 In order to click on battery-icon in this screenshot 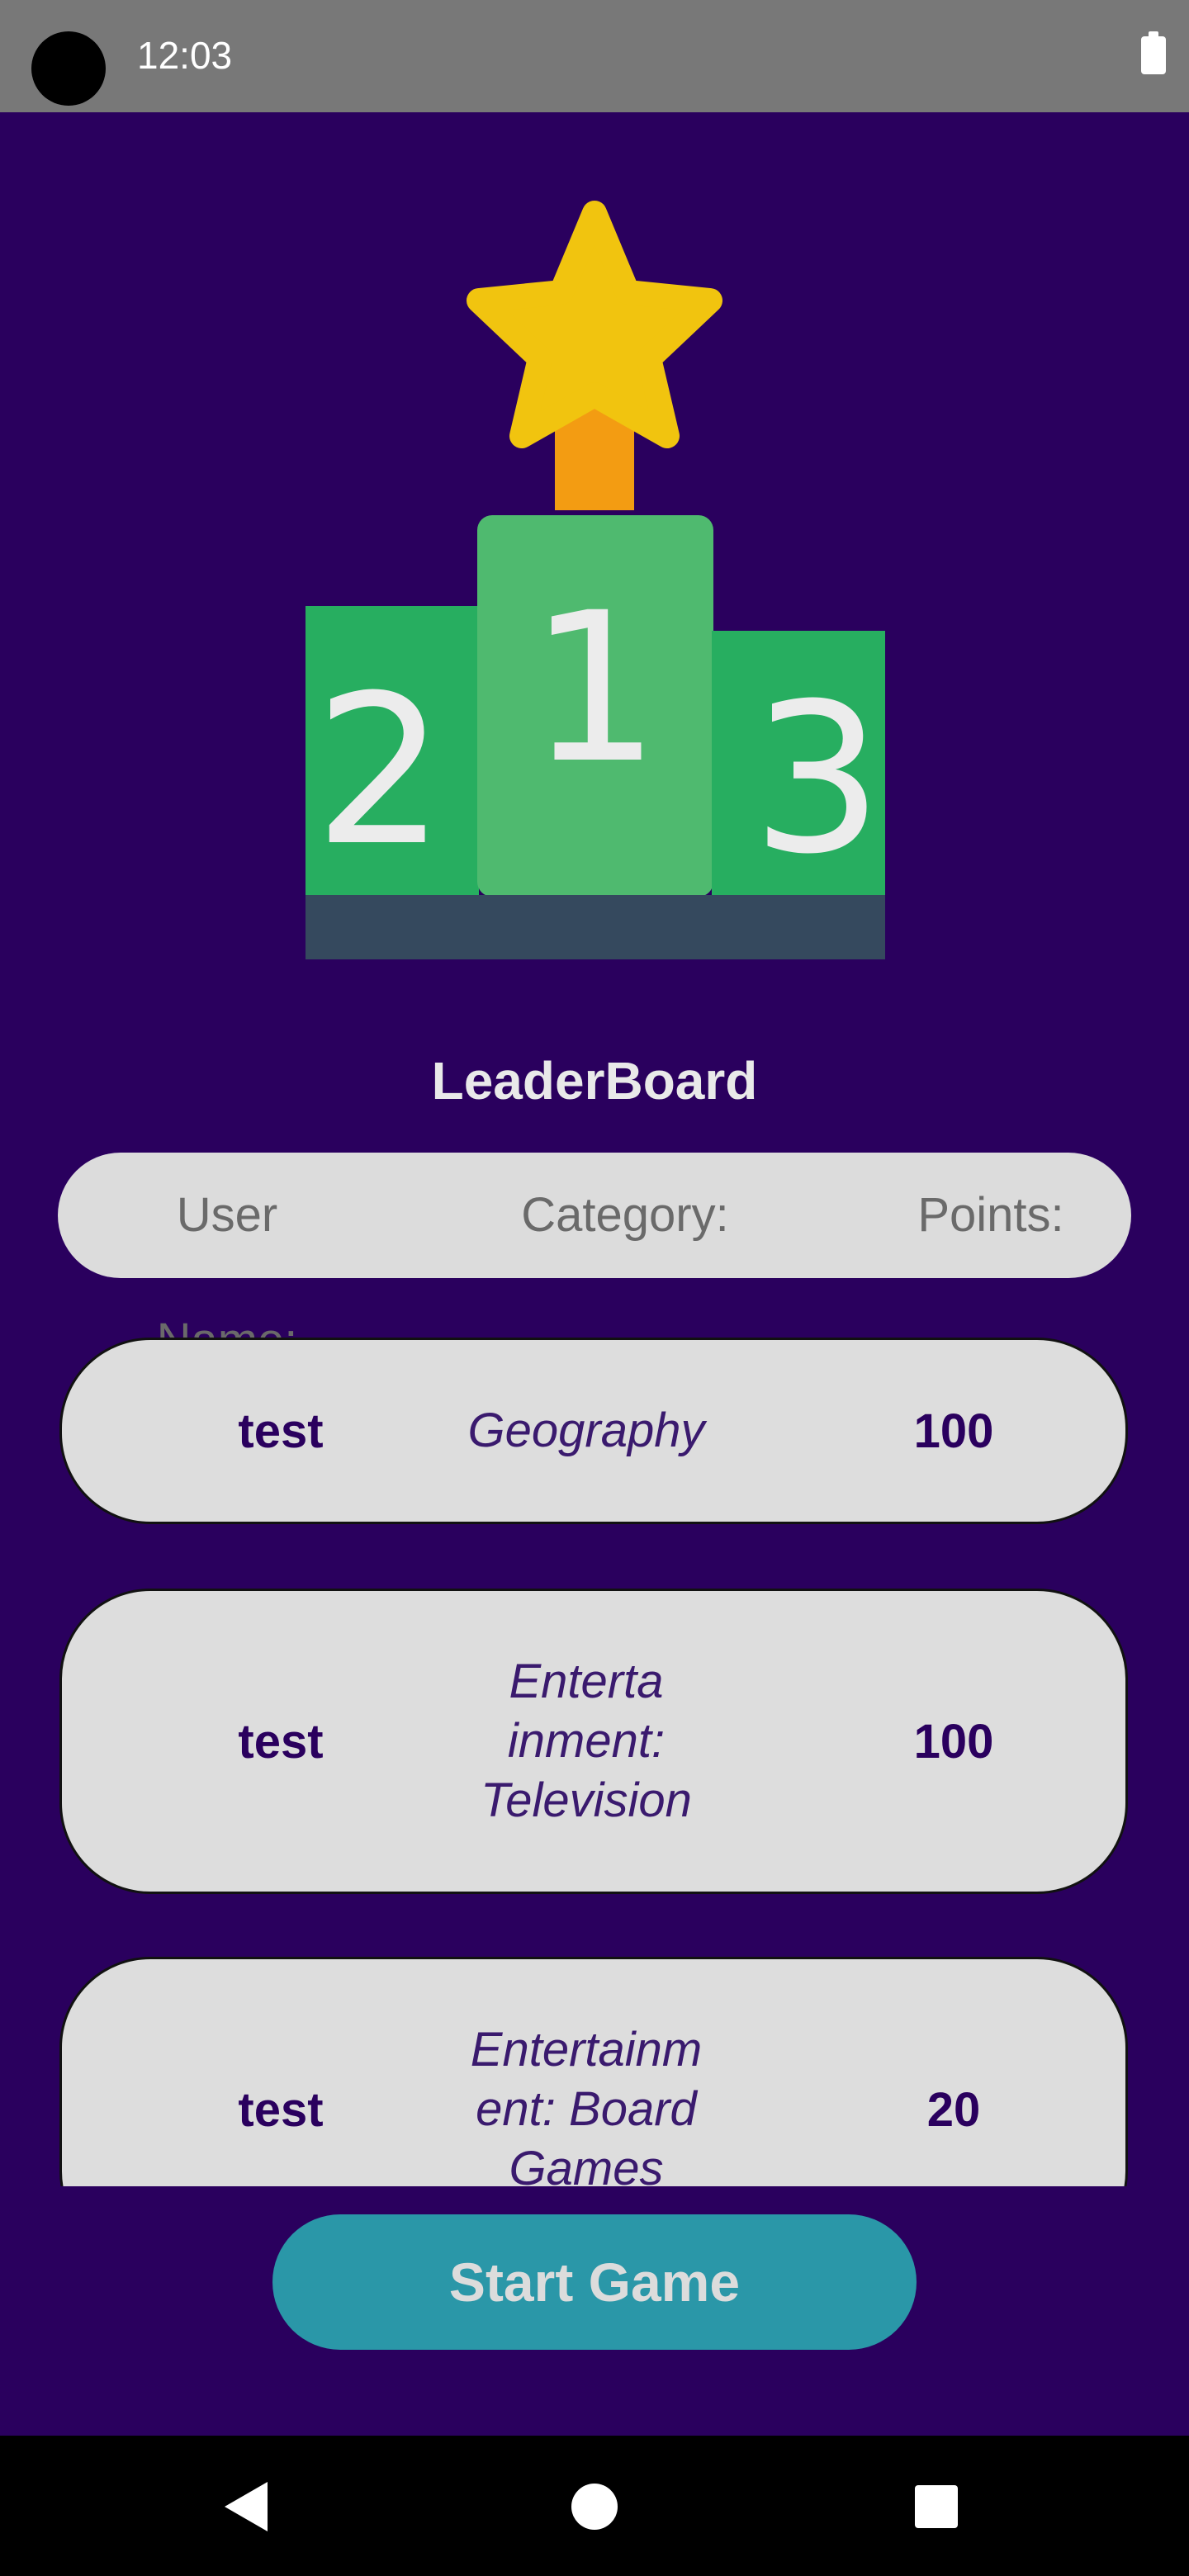, I will do `click(1153, 52)`.